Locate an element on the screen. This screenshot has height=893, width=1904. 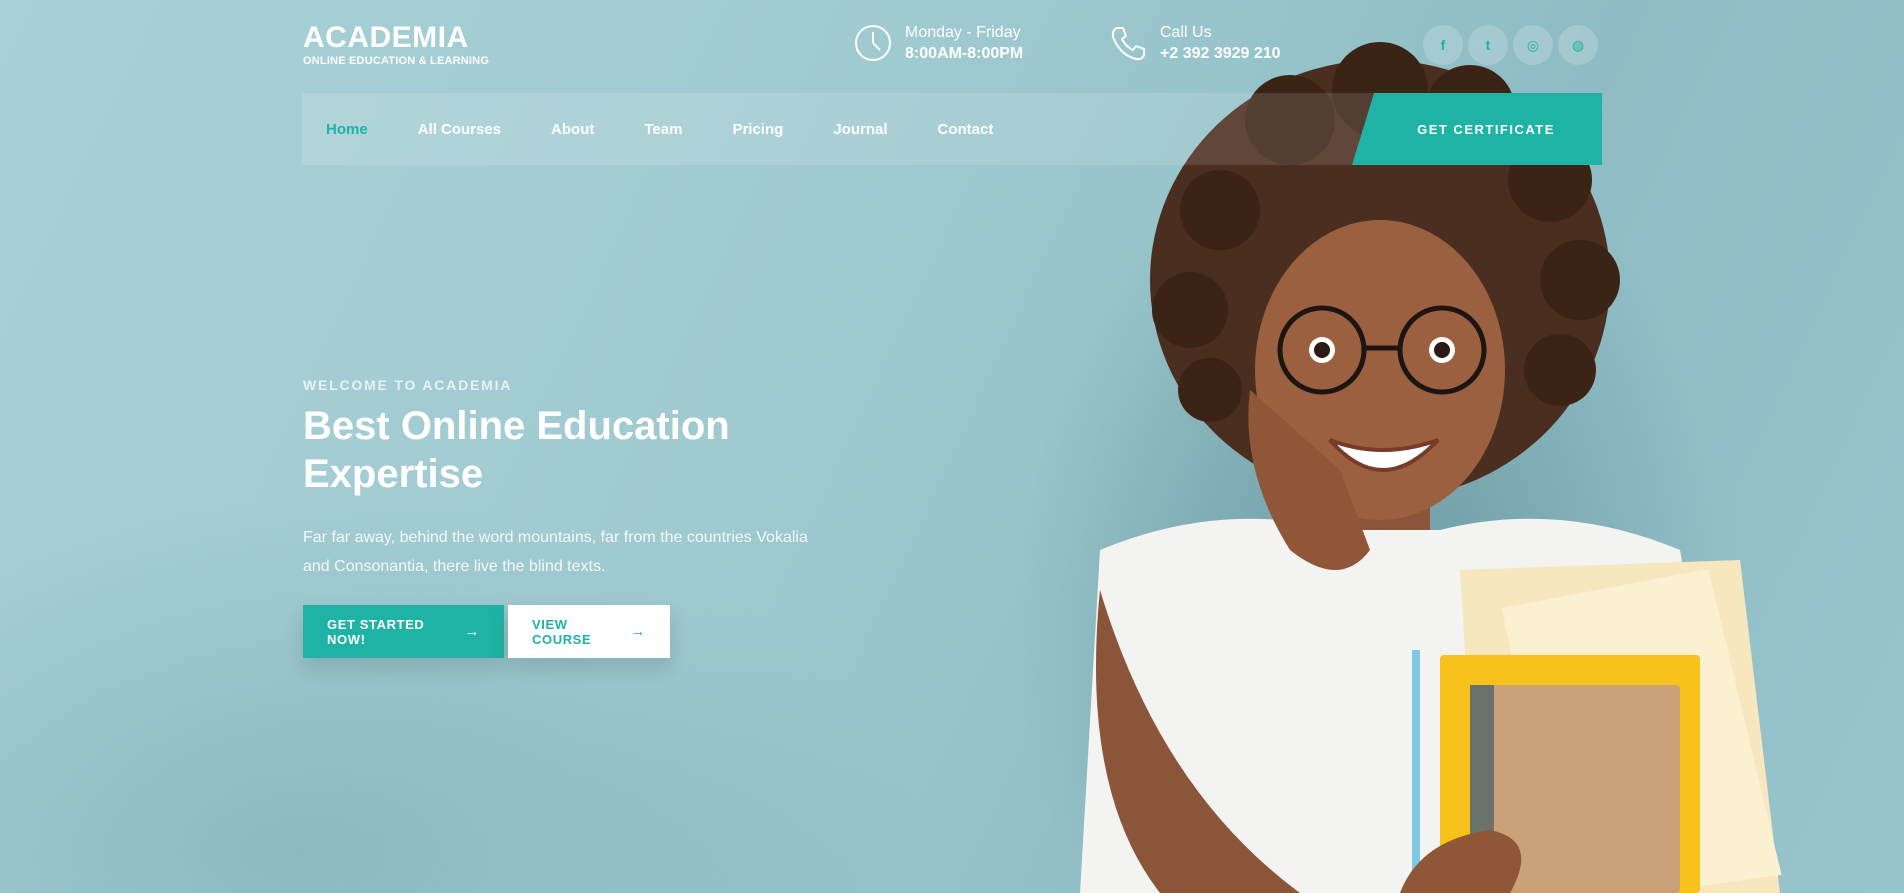
view-course-button: VIEW COURSE → is located at coordinates (589, 631).